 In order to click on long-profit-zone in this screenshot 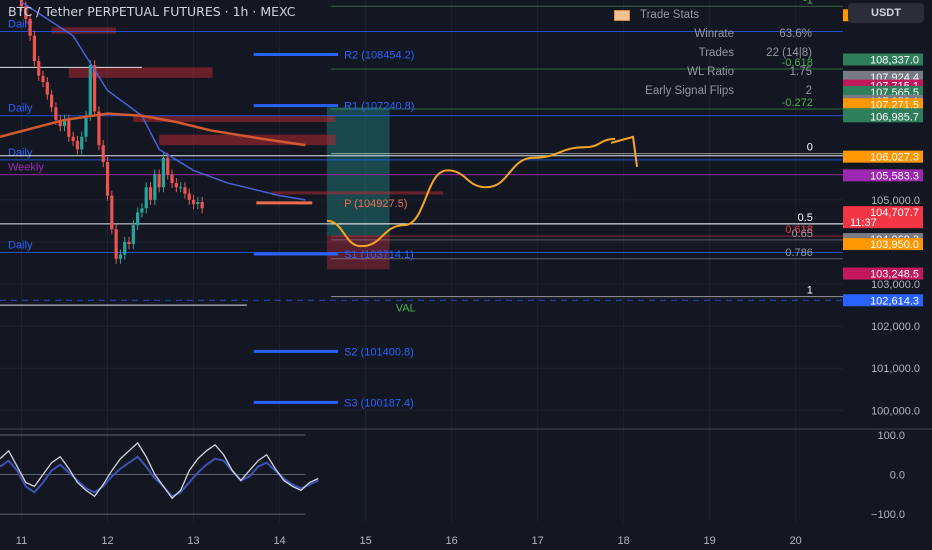, I will do `click(358, 171)`.